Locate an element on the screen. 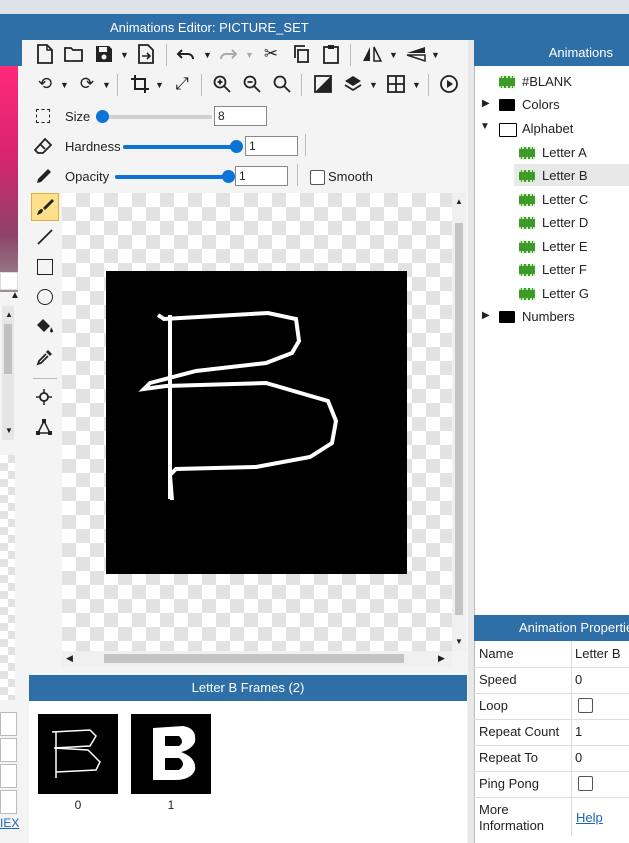 This screenshot has height=843, width=629. ellipse-tool-icon is located at coordinates (45, 297).